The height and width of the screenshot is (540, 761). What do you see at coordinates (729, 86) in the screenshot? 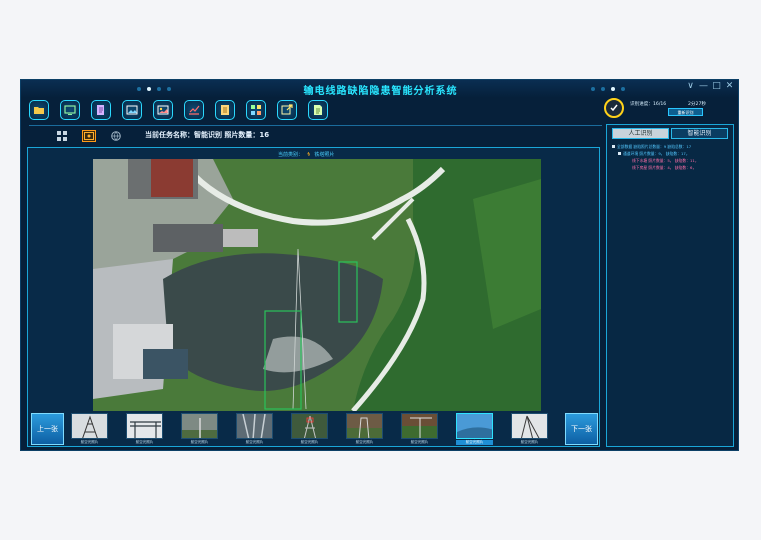
I see `close-button: ✕` at bounding box center [729, 86].